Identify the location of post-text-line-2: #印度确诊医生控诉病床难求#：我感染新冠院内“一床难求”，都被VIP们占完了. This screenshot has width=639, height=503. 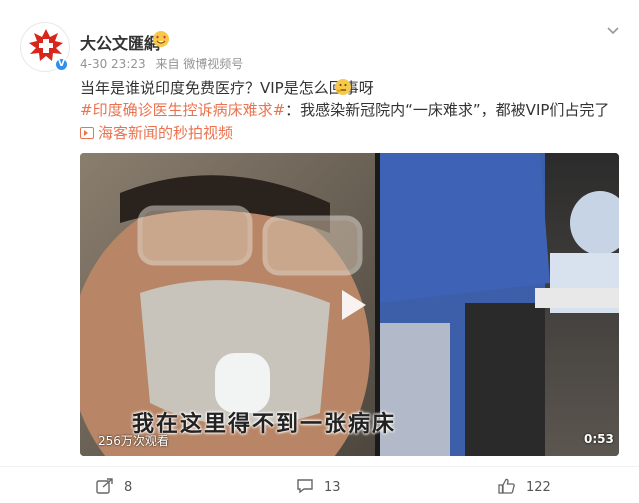
(344, 109).